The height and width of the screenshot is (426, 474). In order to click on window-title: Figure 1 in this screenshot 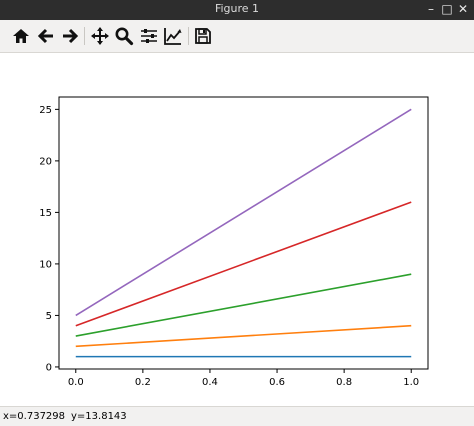, I will do `click(237, 8)`.